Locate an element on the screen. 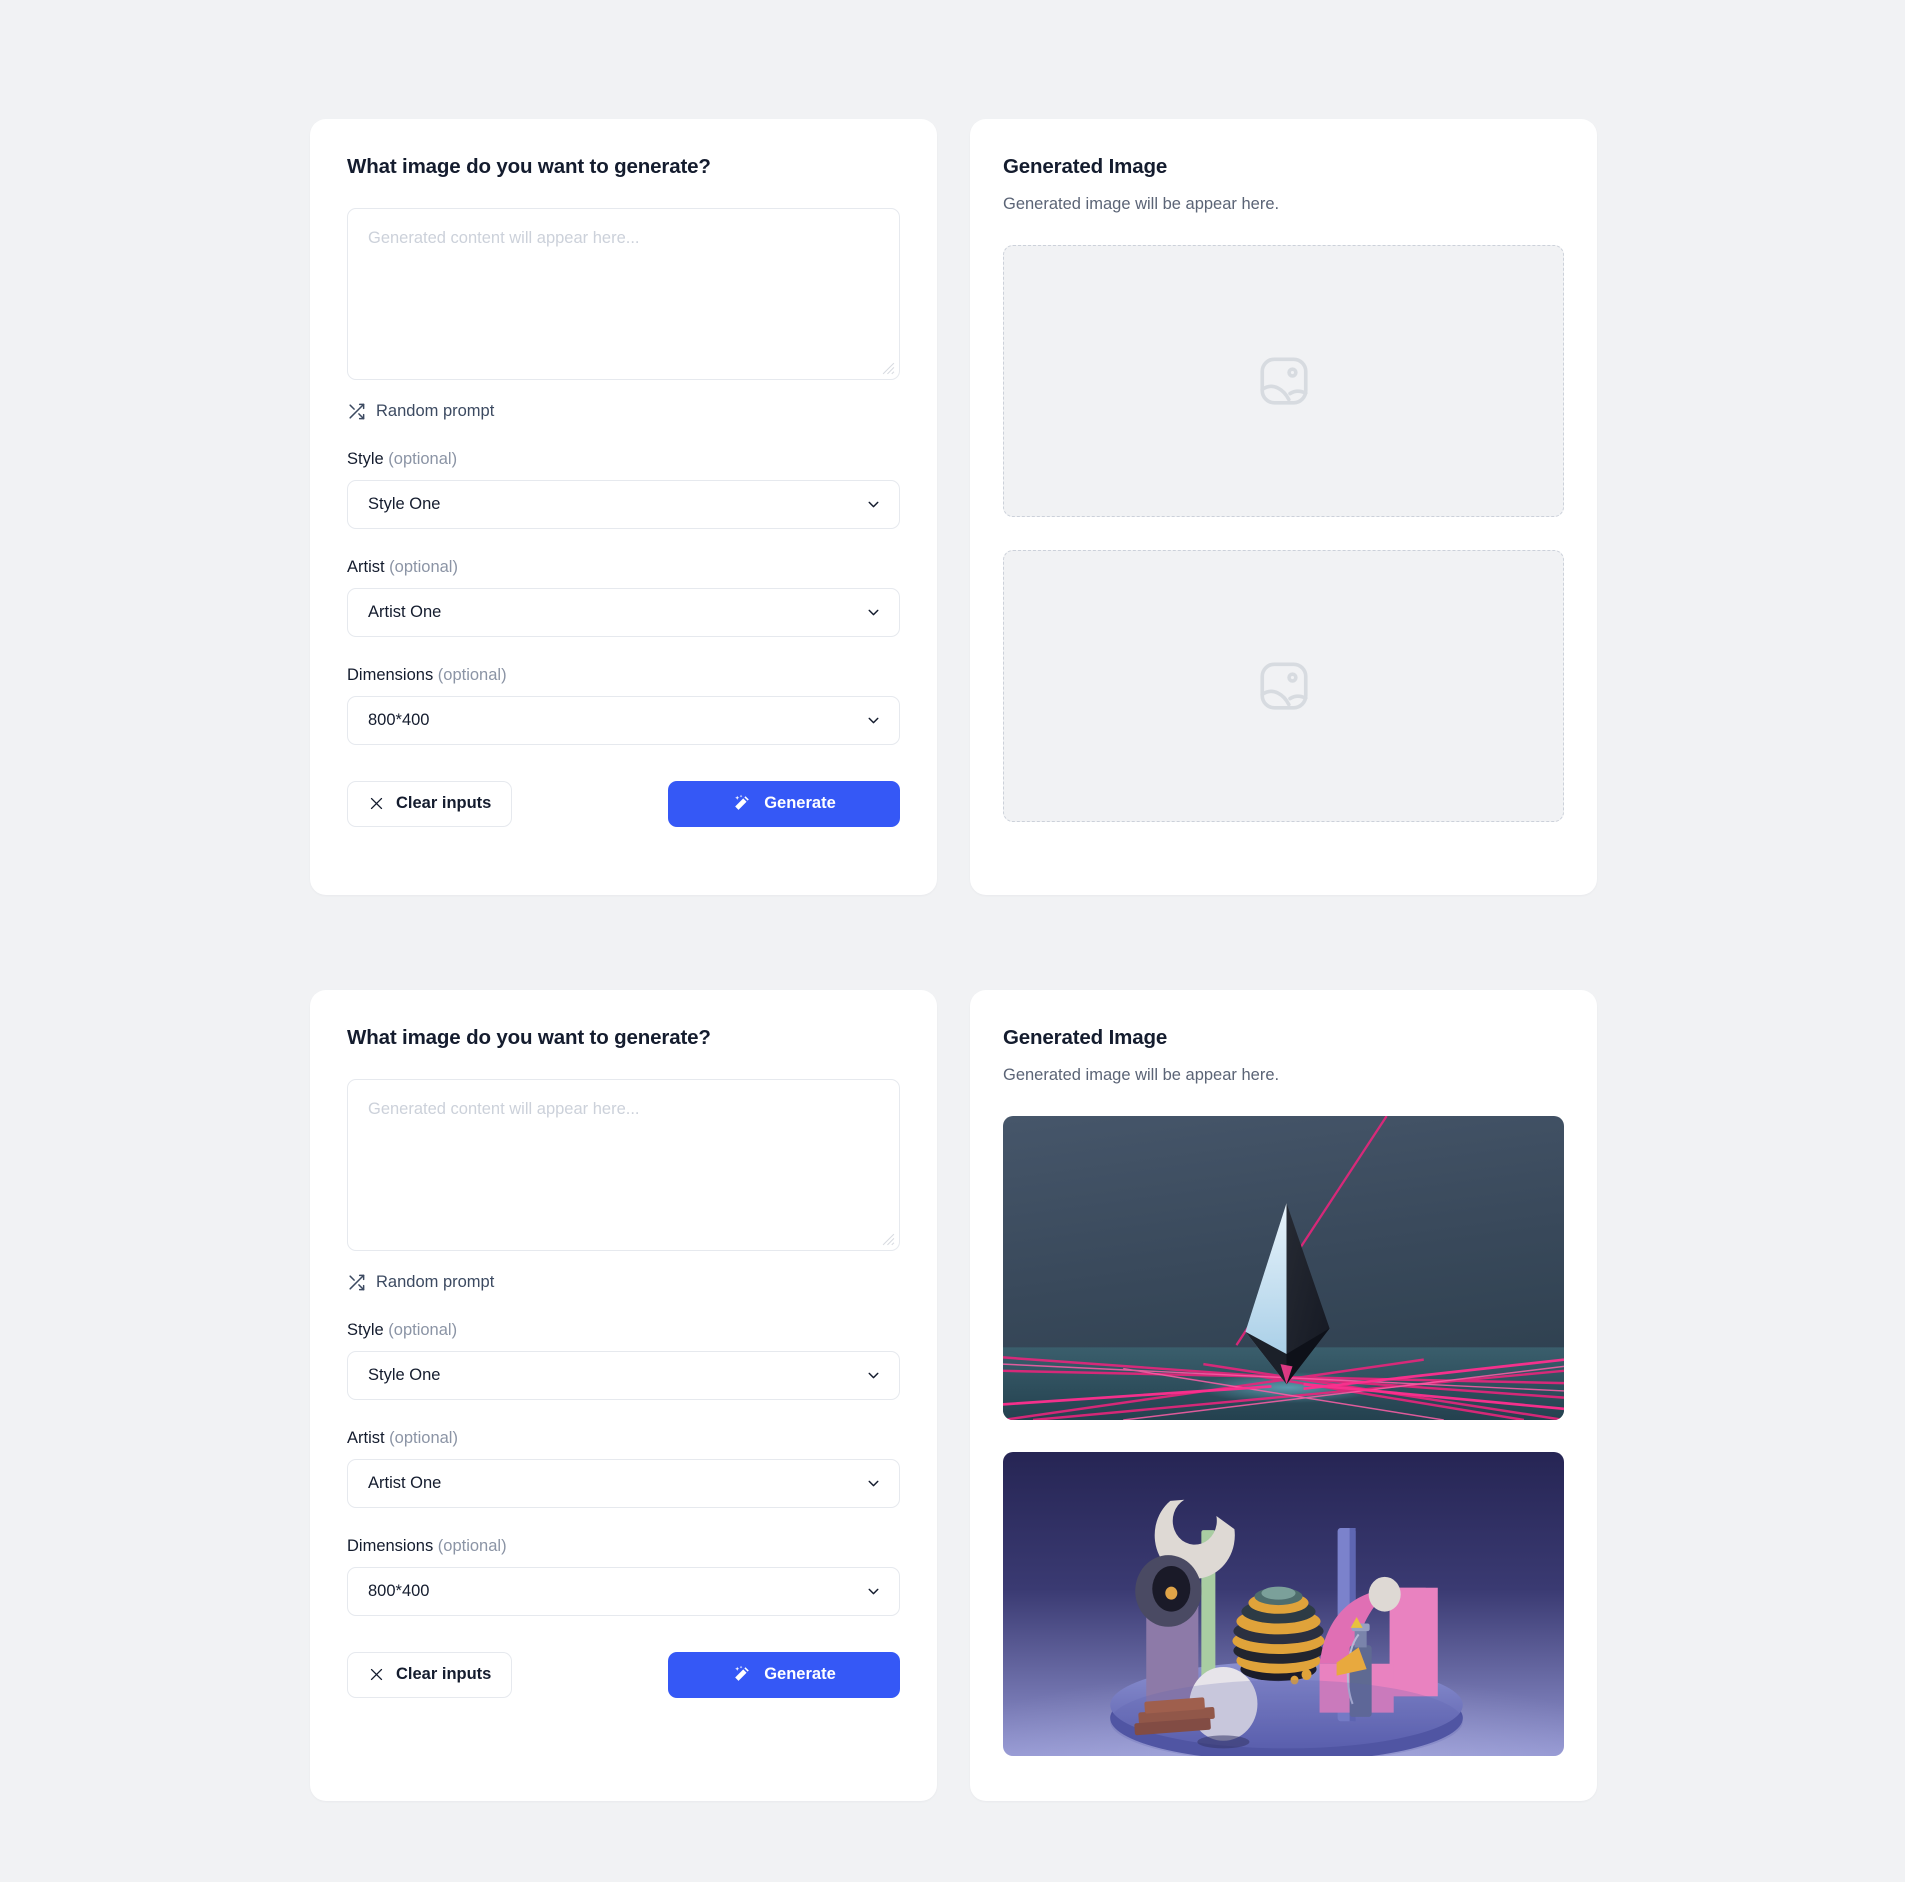 This screenshot has width=1905, height=1882. generated-image-1-art is located at coordinates (1283, 1268).